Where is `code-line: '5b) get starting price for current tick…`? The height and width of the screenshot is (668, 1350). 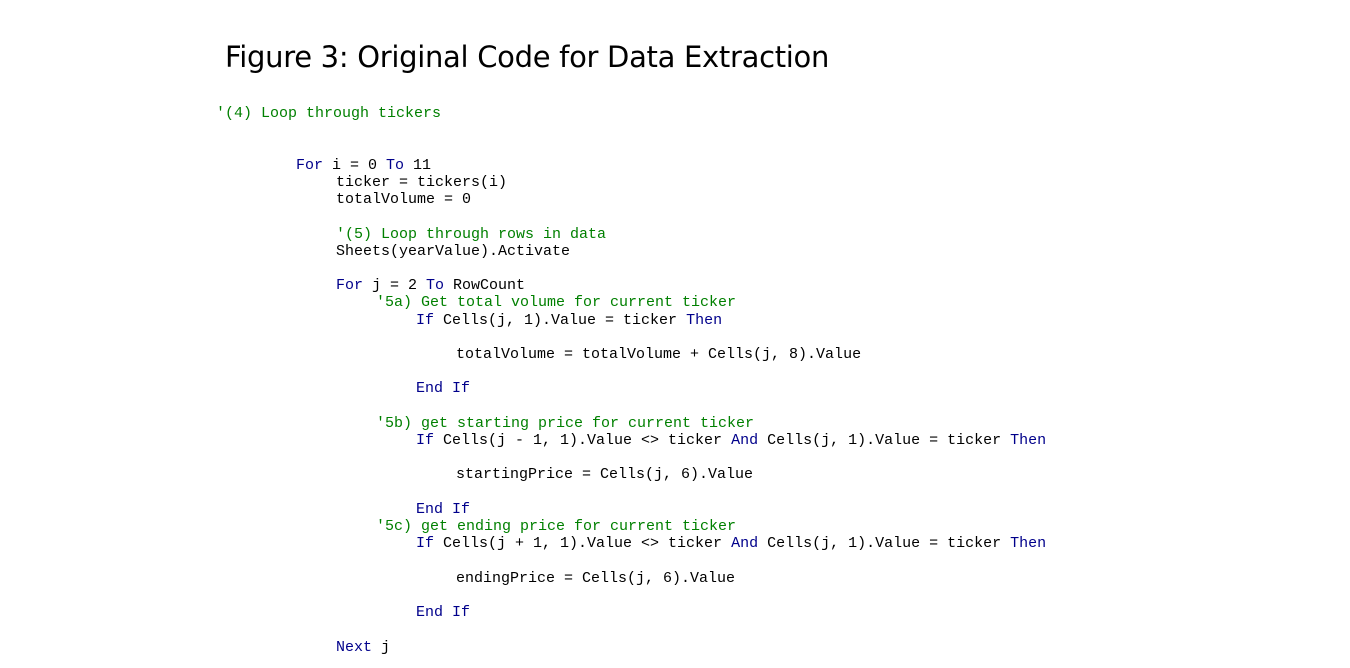
code-line: '5b) get starting price for current tick… is located at coordinates (565, 423).